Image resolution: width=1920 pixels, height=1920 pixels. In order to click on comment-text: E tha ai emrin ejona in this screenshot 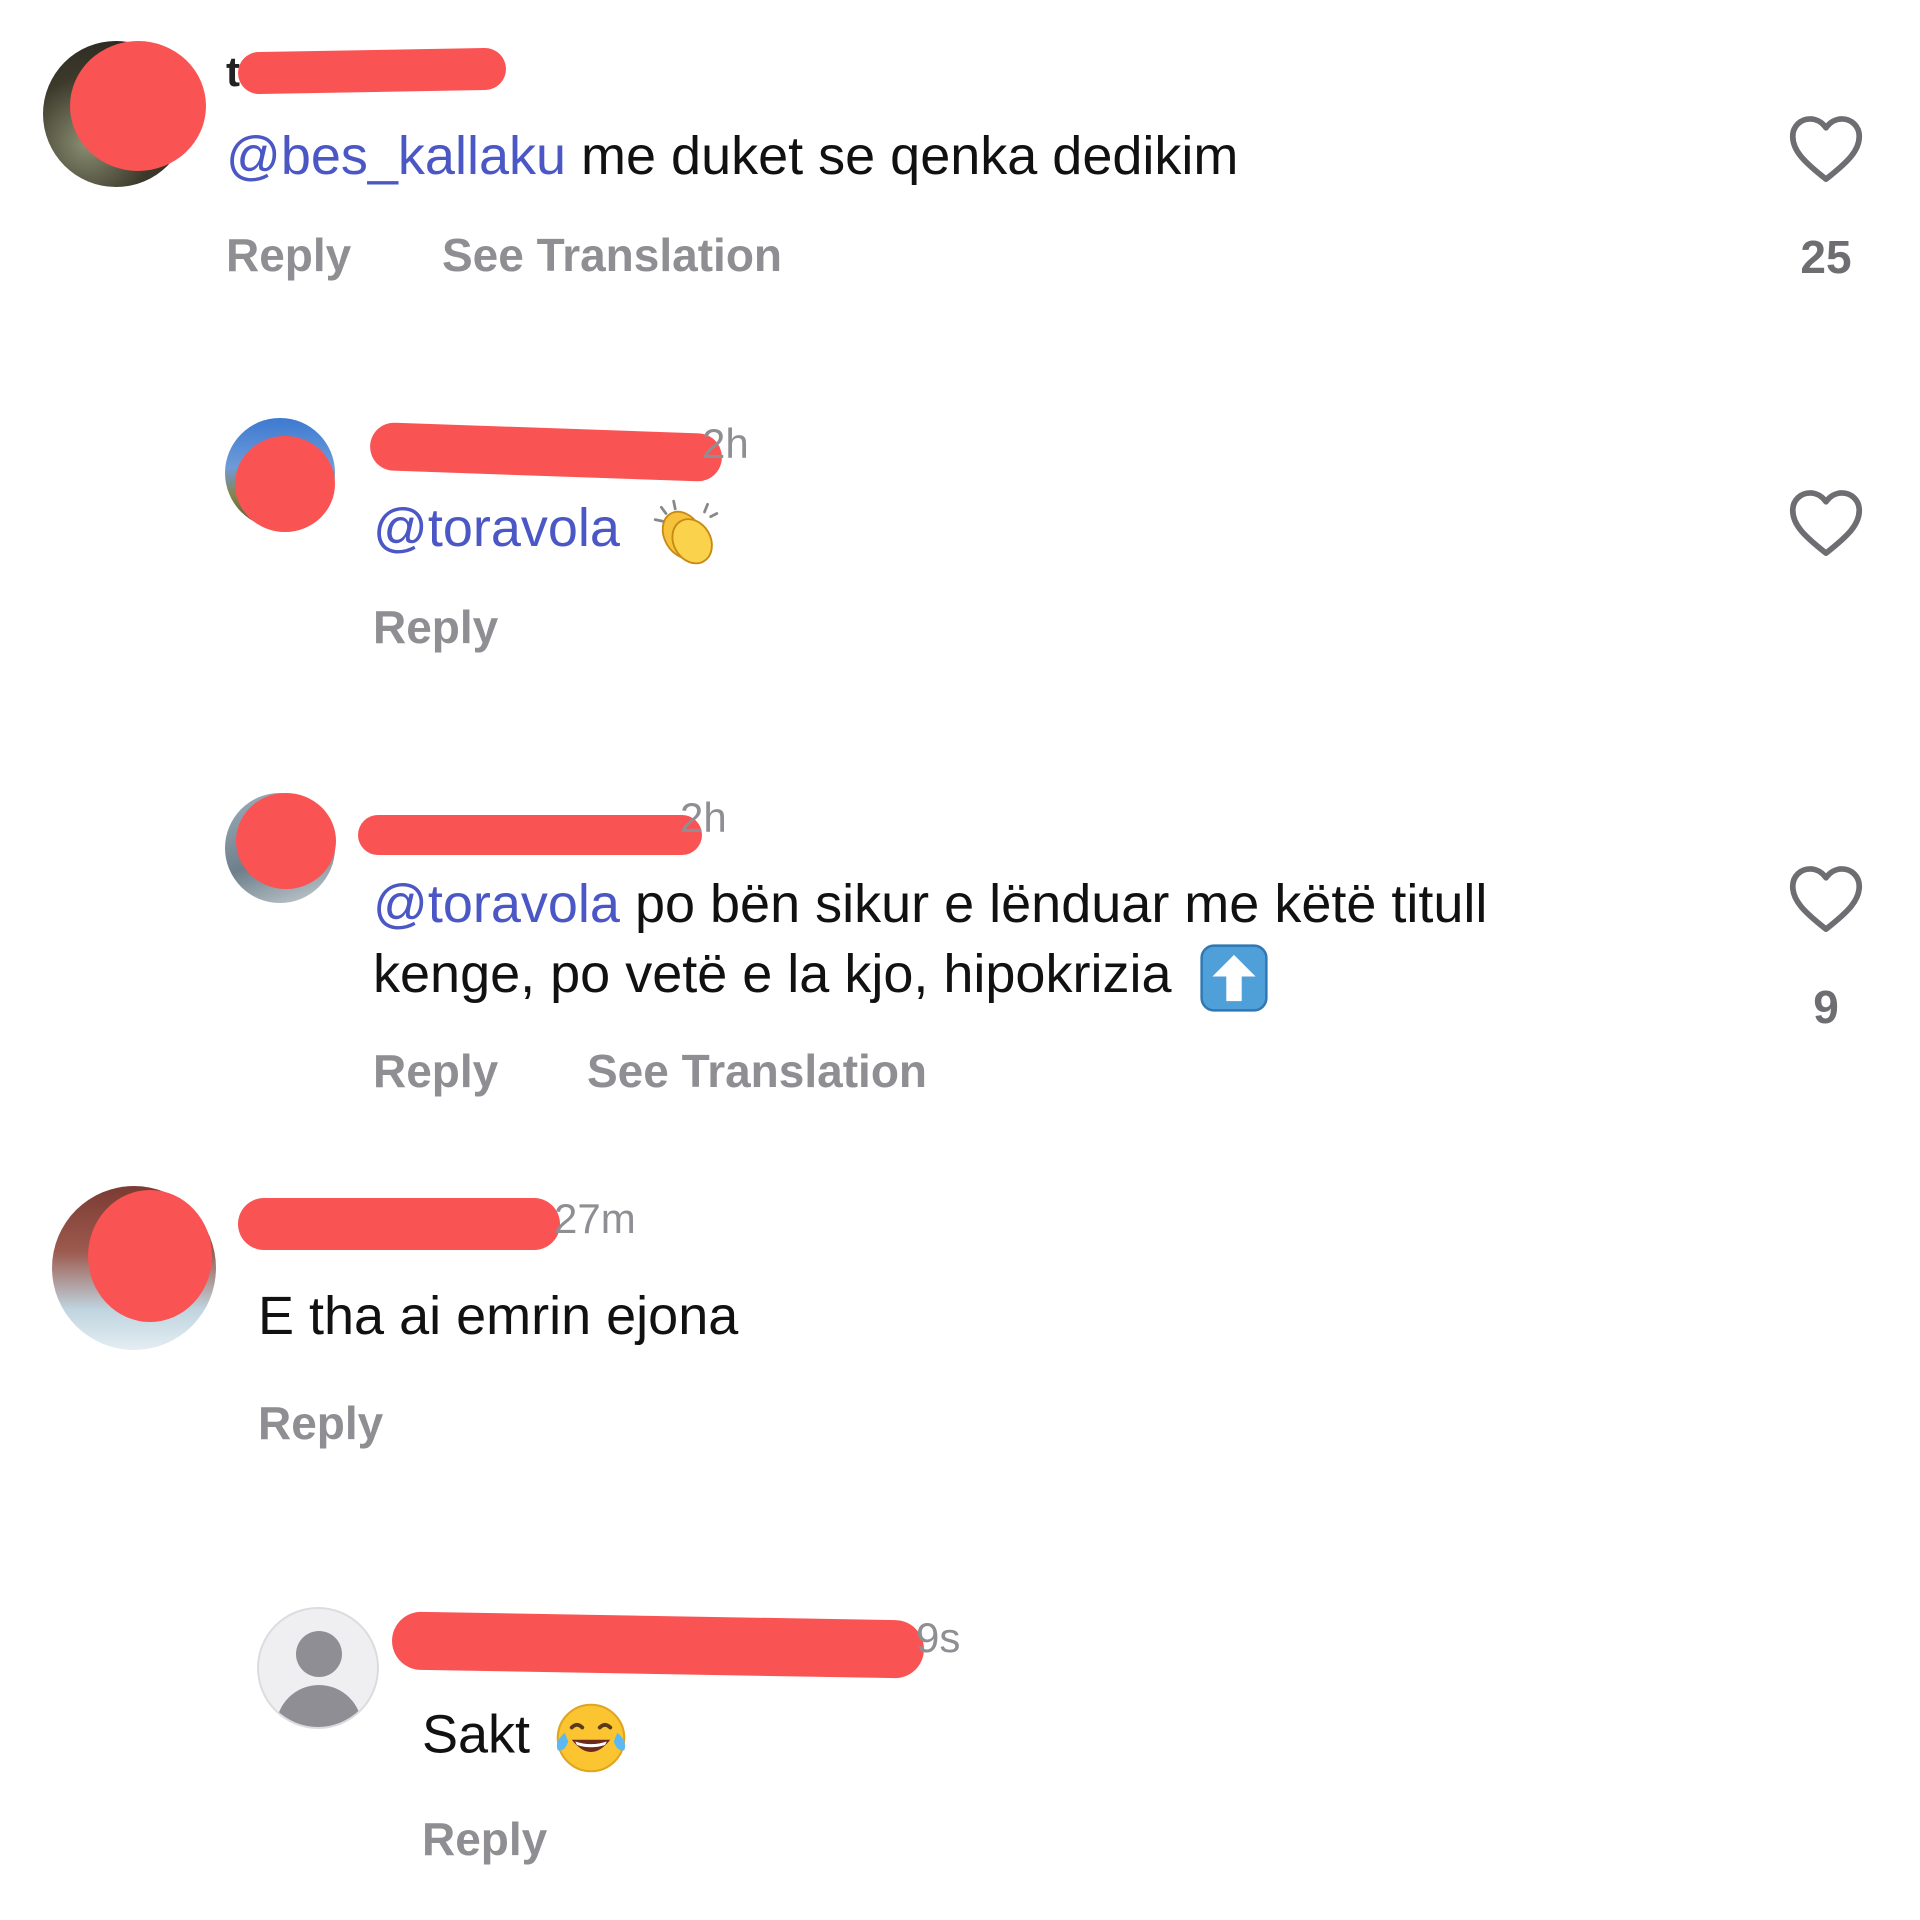, I will do `click(498, 1316)`.